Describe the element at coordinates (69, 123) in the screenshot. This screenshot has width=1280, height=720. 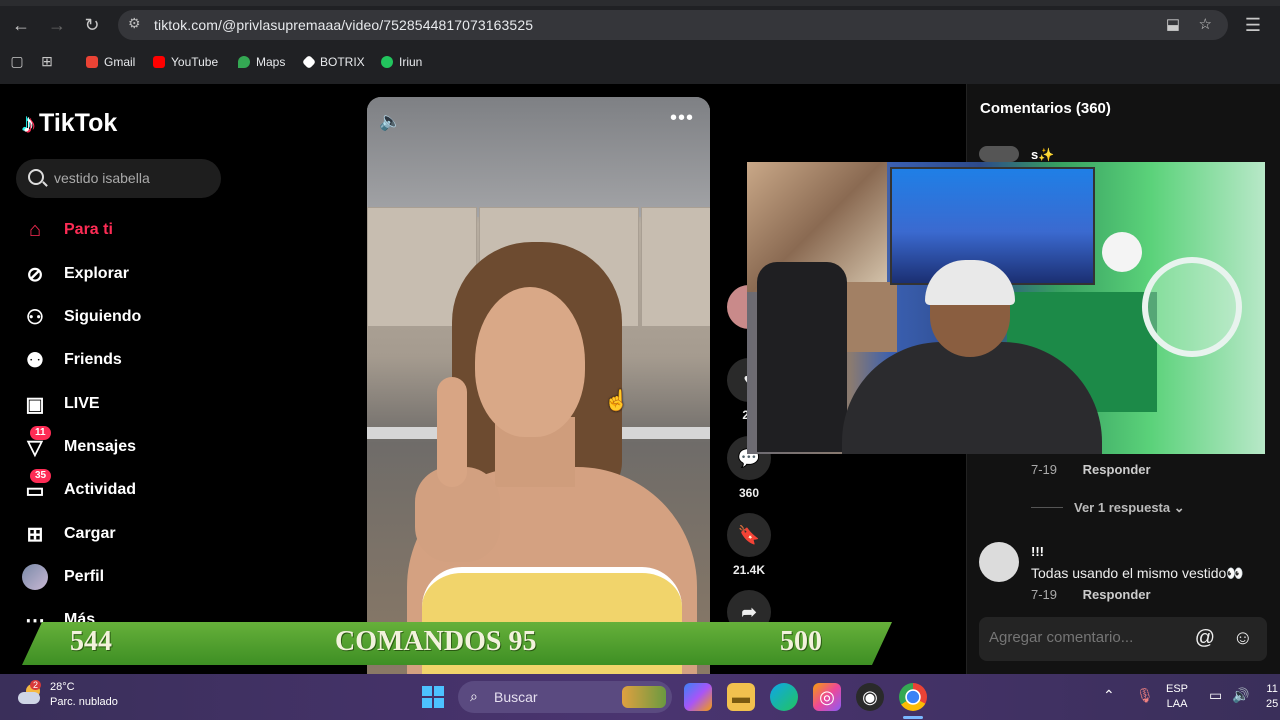
I see `tiktok-logo: ♪ TikTok` at that location.